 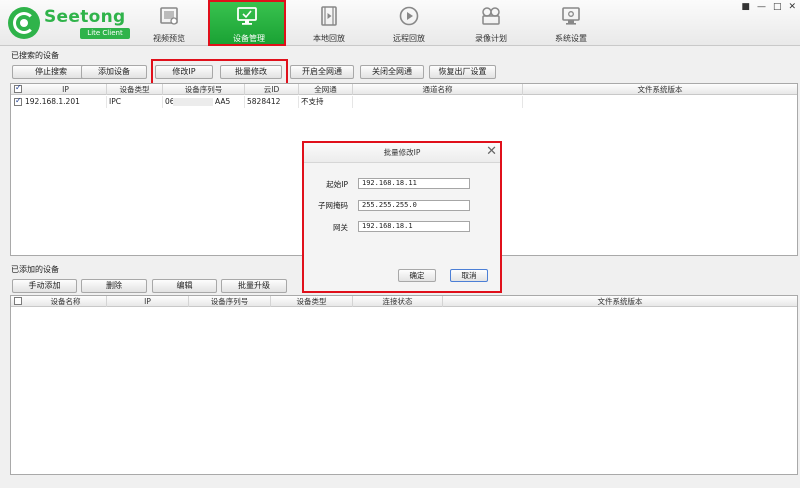 I want to click on record-plan-icon, so click(x=491, y=16).